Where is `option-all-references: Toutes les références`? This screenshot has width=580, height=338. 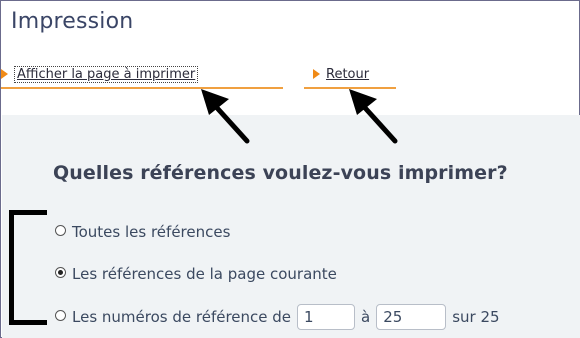
option-all-references: Toutes les références is located at coordinates (142, 232).